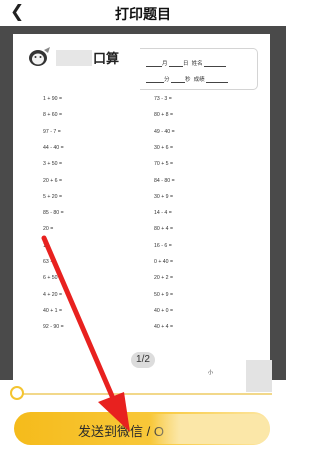 This screenshot has height=449, width=320. I want to click on date-fields: 月 日 姓名, so click(186, 63).